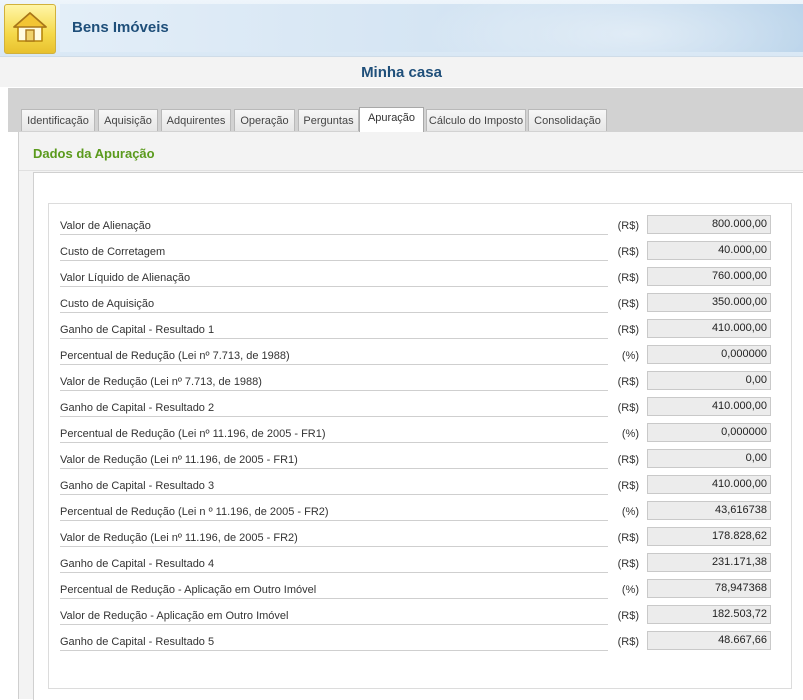 This screenshot has width=803, height=700. I want to click on value-field-custo-de-aquisicao: 350.000,00, so click(709, 302).